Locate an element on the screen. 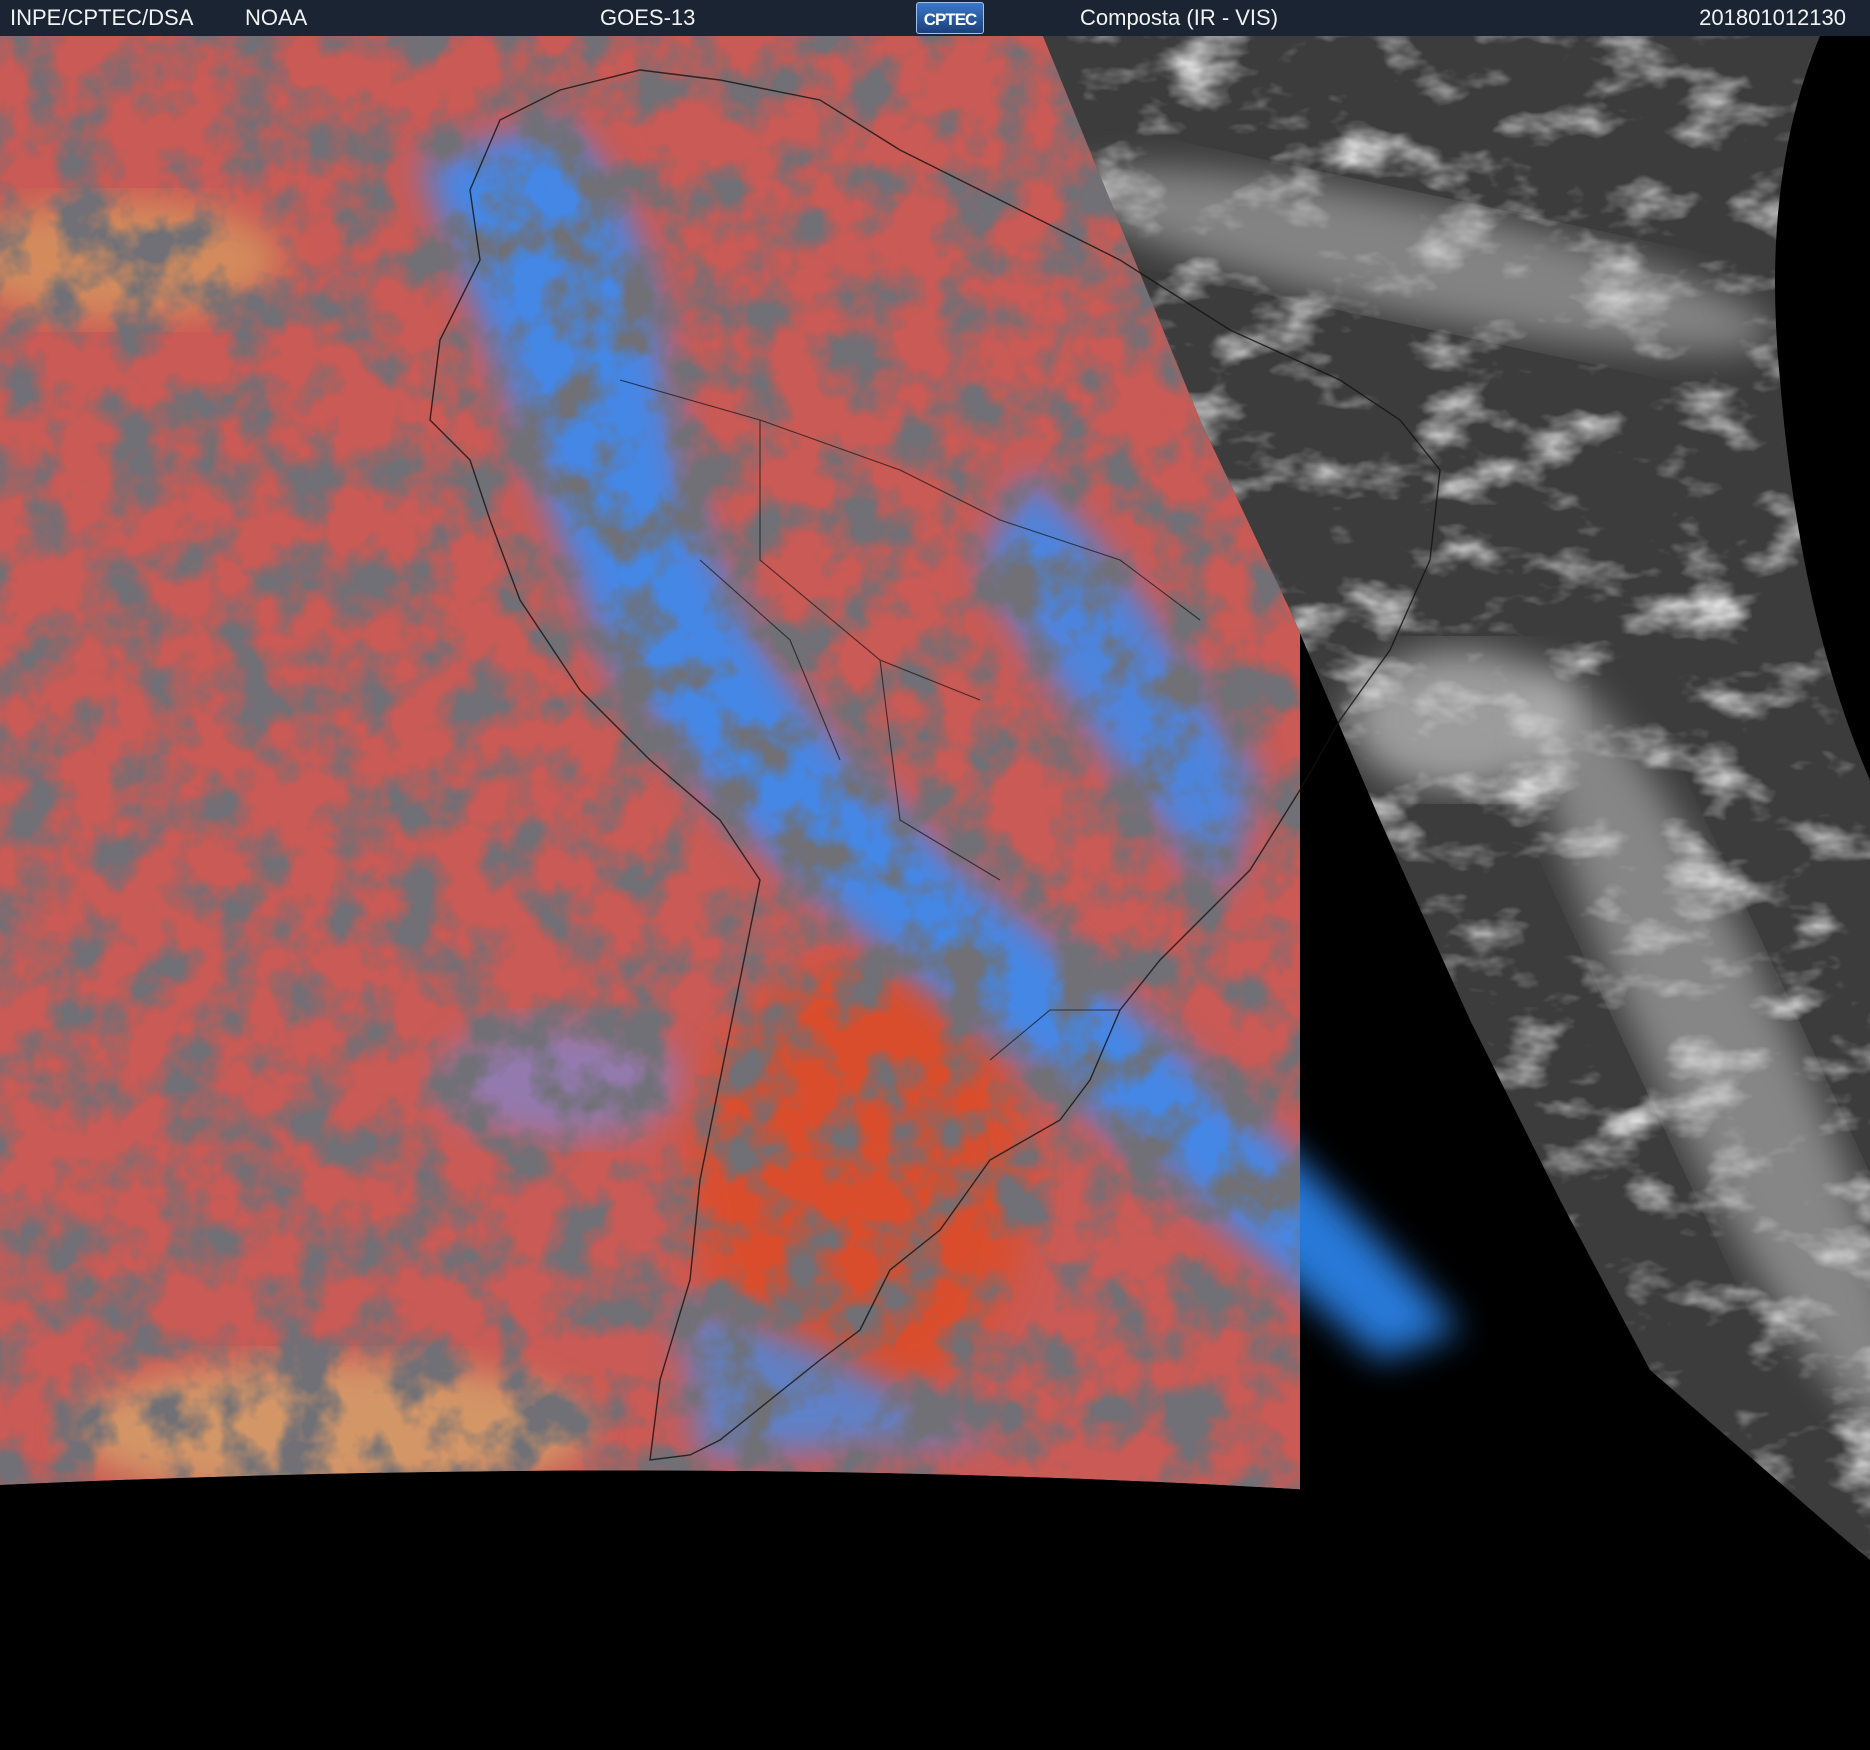 The width and height of the screenshot is (1870, 1750). satellite-label: GOES-13 is located at coordinates (648, 17).